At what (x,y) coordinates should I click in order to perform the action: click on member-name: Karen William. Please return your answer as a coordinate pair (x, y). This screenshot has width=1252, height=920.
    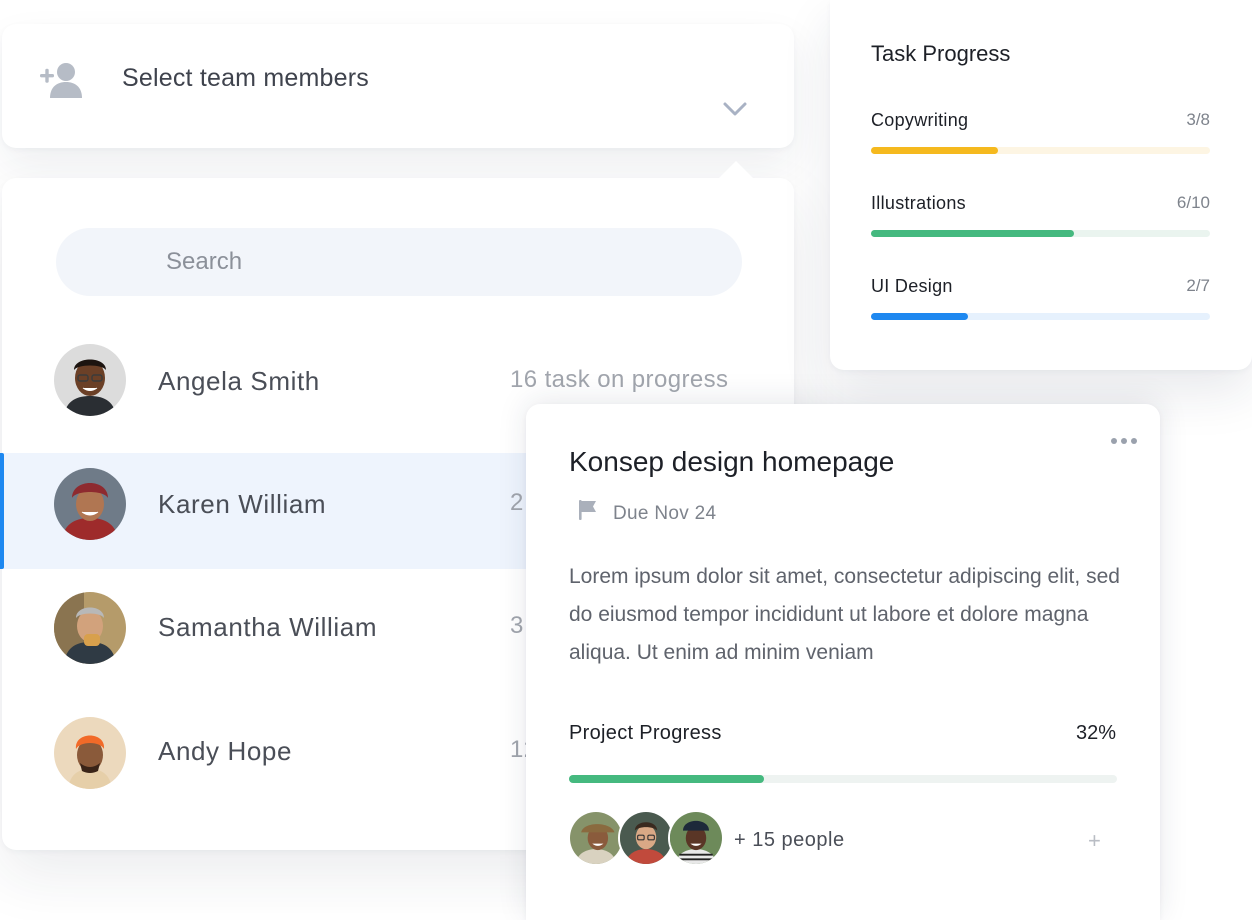
    Looking at the image, I should click on (242, 504).